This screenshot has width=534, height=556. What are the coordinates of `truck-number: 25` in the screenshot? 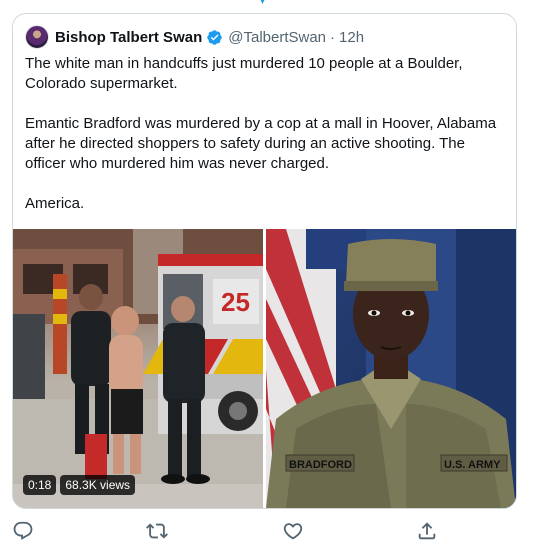 It's located at (235, 302).